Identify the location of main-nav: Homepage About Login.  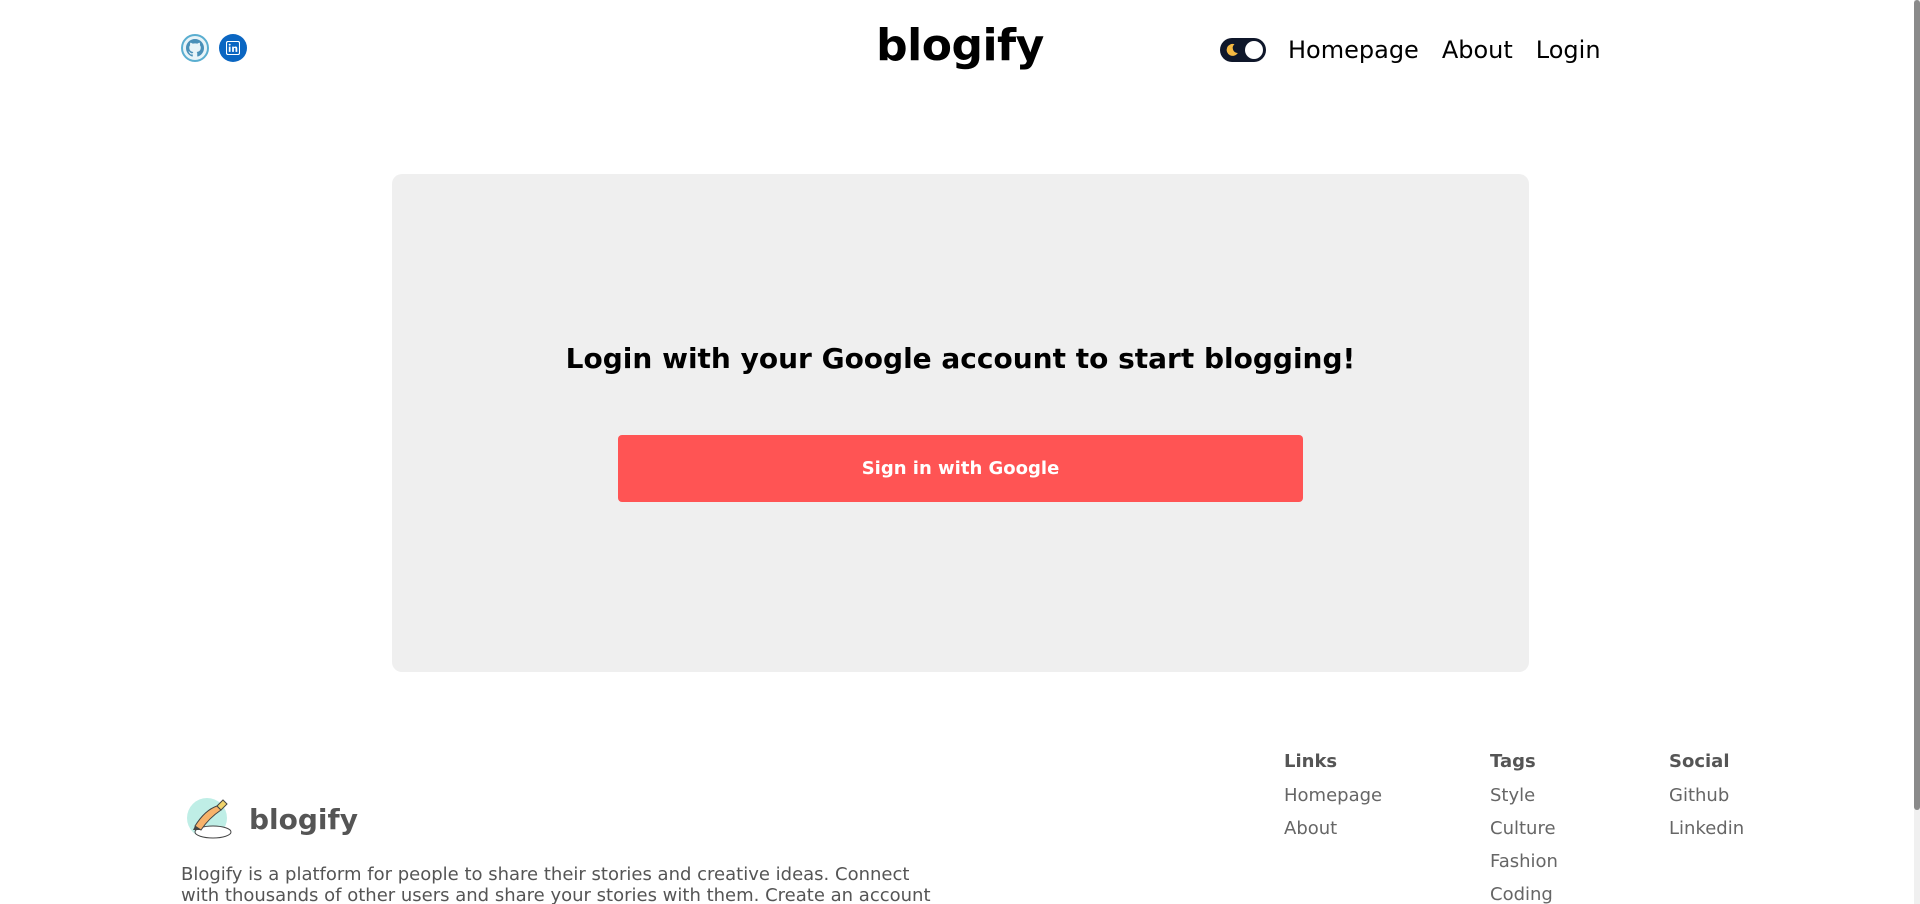
(1422, 50).